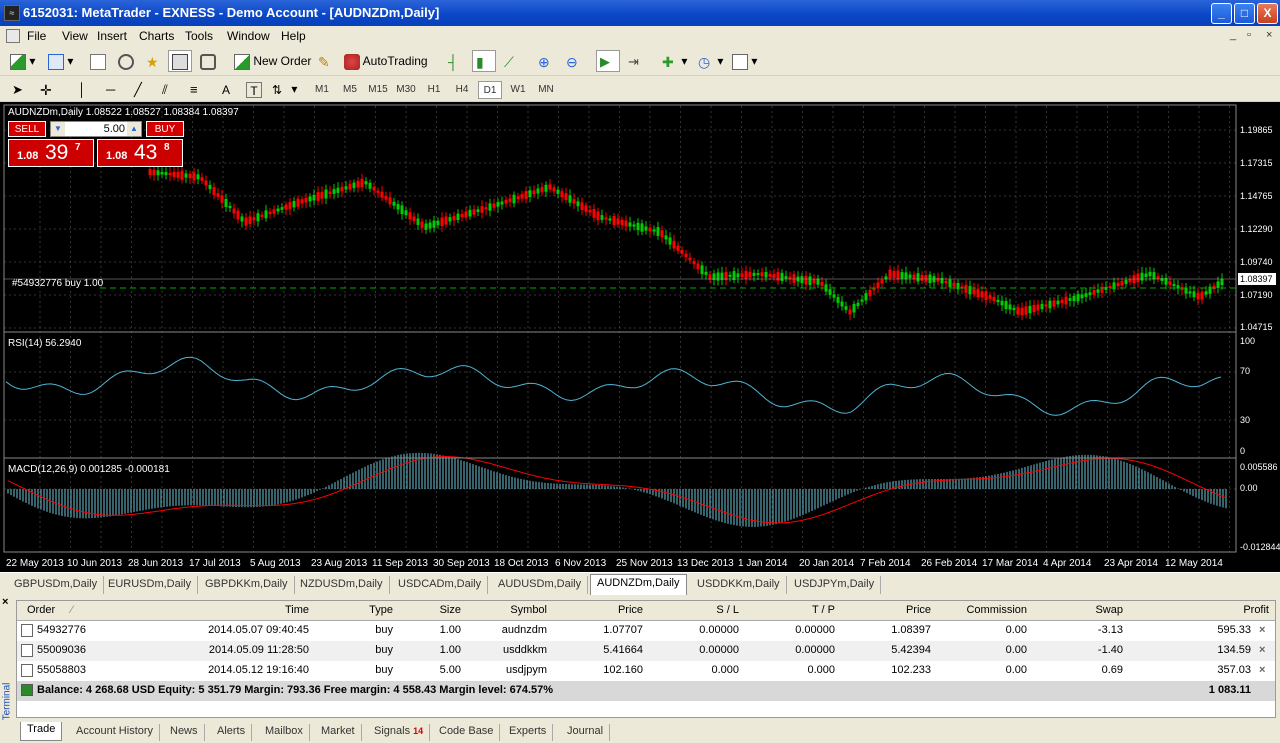  What do you see at coordinates (96, 129) in the screenshot?
I see `lot-size-input` at bounding box center [96, 129].